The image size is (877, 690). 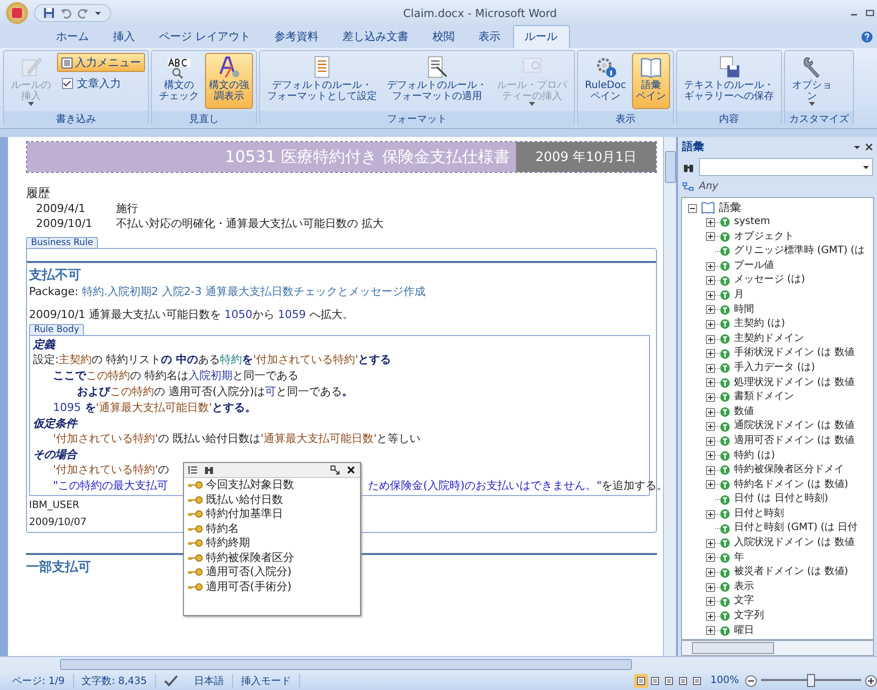 What do you see at coordinates (272, 499) in the screenshot?
I see `suggestion-item: 既払い給付日数` at bounding box center [272, 499].